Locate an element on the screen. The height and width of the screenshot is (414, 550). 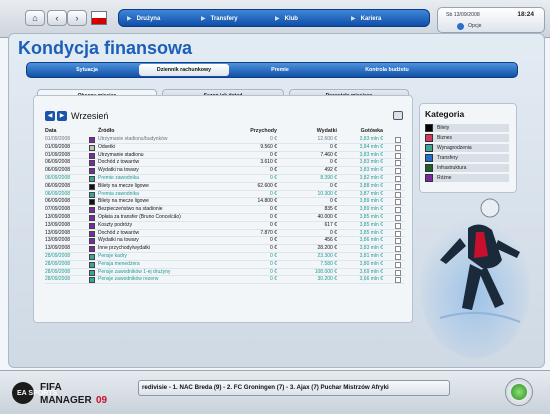
category-item: Różne is located at coordinates (467, 178).